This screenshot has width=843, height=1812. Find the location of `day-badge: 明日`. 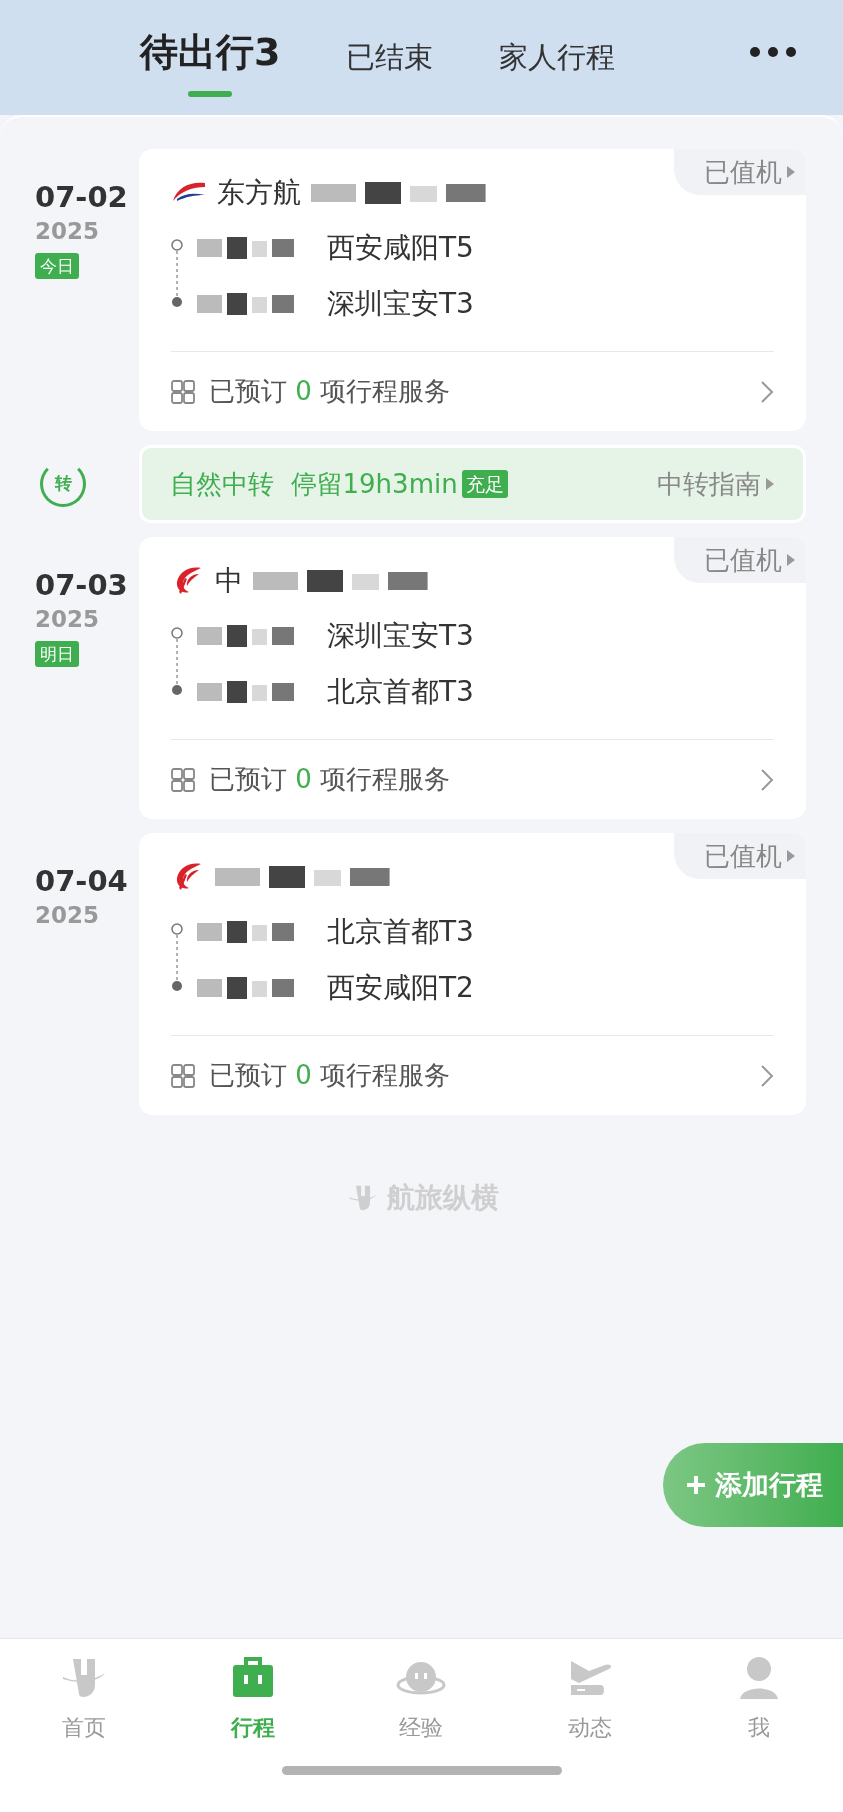

day-badge: 明日 is located at coordinates (57, 654).